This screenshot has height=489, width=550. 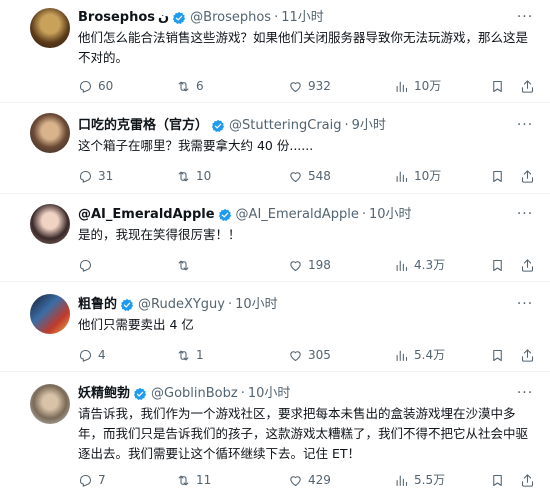 What do you see at coordinates (146, 215) in the screenshot?
I see `display-name: @AI_EmeraldApple` at bounding box center [146, 215].